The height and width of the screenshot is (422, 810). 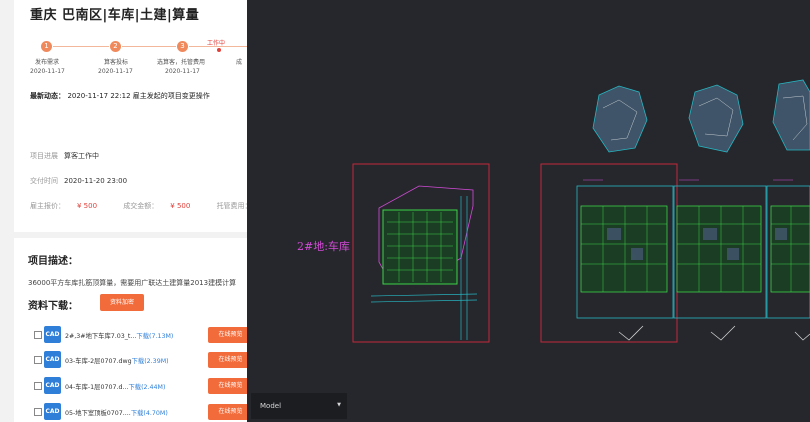 I want to click on downloads-title: 资料下载：, so click(x=53, y=306).